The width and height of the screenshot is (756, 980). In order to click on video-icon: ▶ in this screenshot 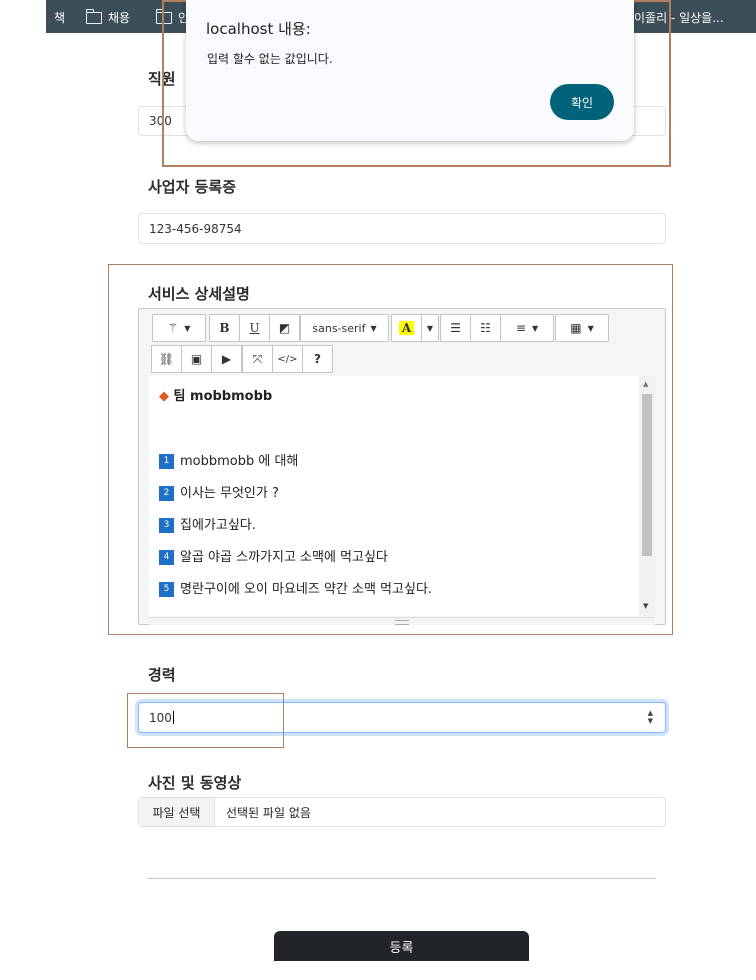, I will do `click(226, 359)`.